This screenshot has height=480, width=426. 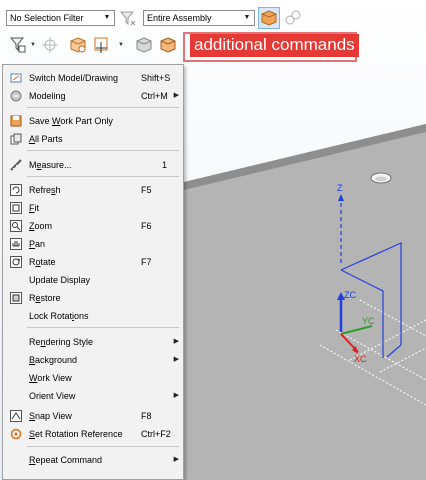 I want to click on menu-item-label: All Parts, so click(x=46, y=139).